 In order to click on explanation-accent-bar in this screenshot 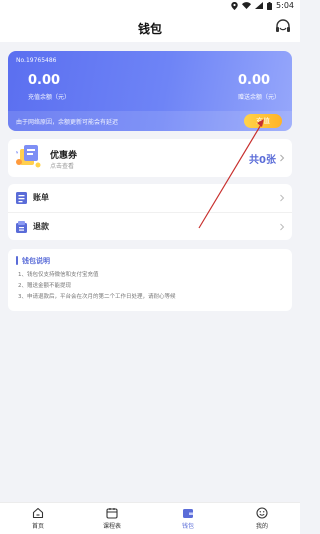, I will do `click(17, 260)`.